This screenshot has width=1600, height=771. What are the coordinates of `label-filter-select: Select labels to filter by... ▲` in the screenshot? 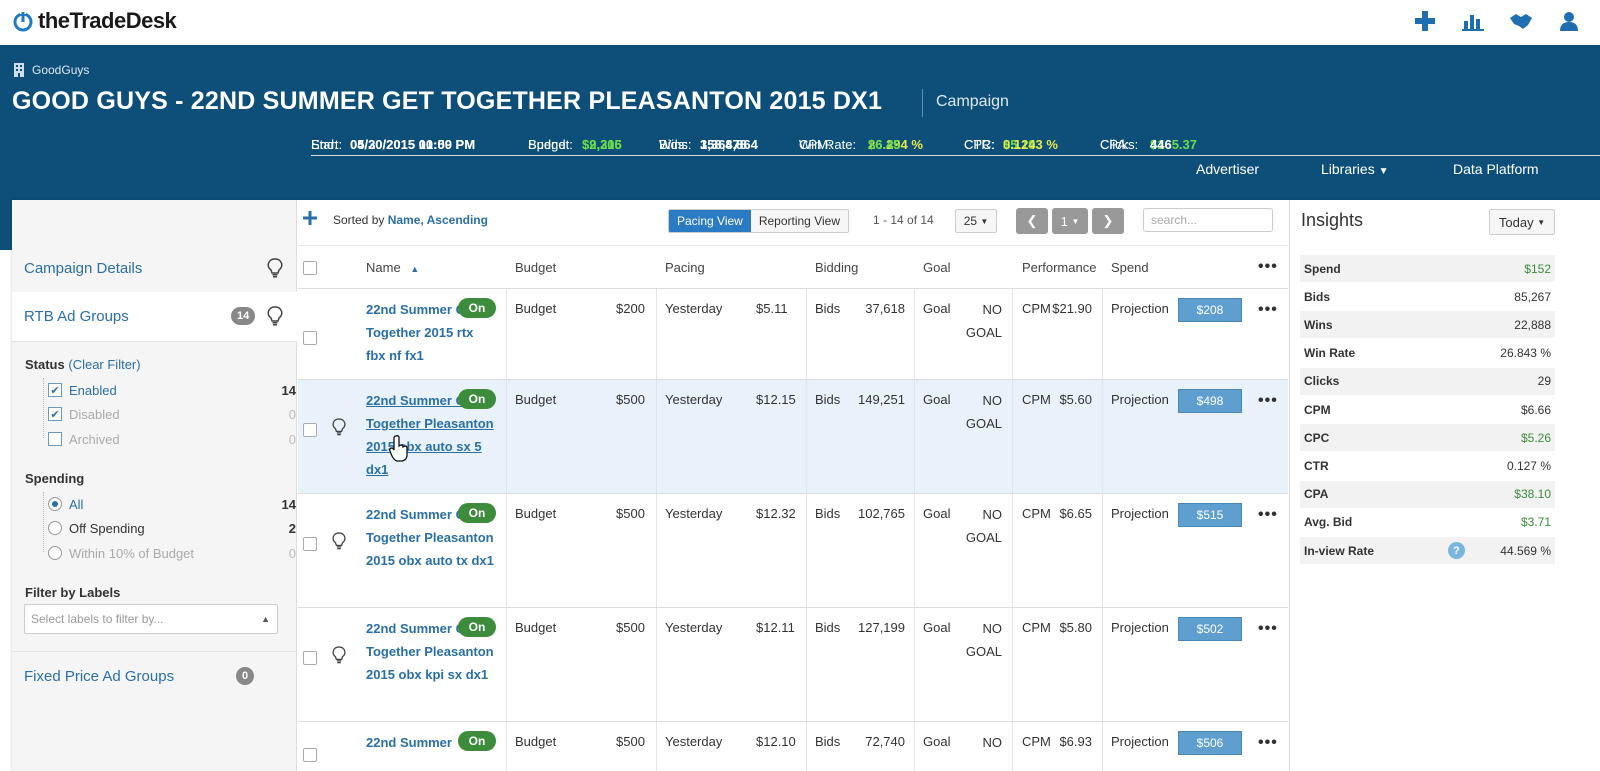 It's located at (151, 619).